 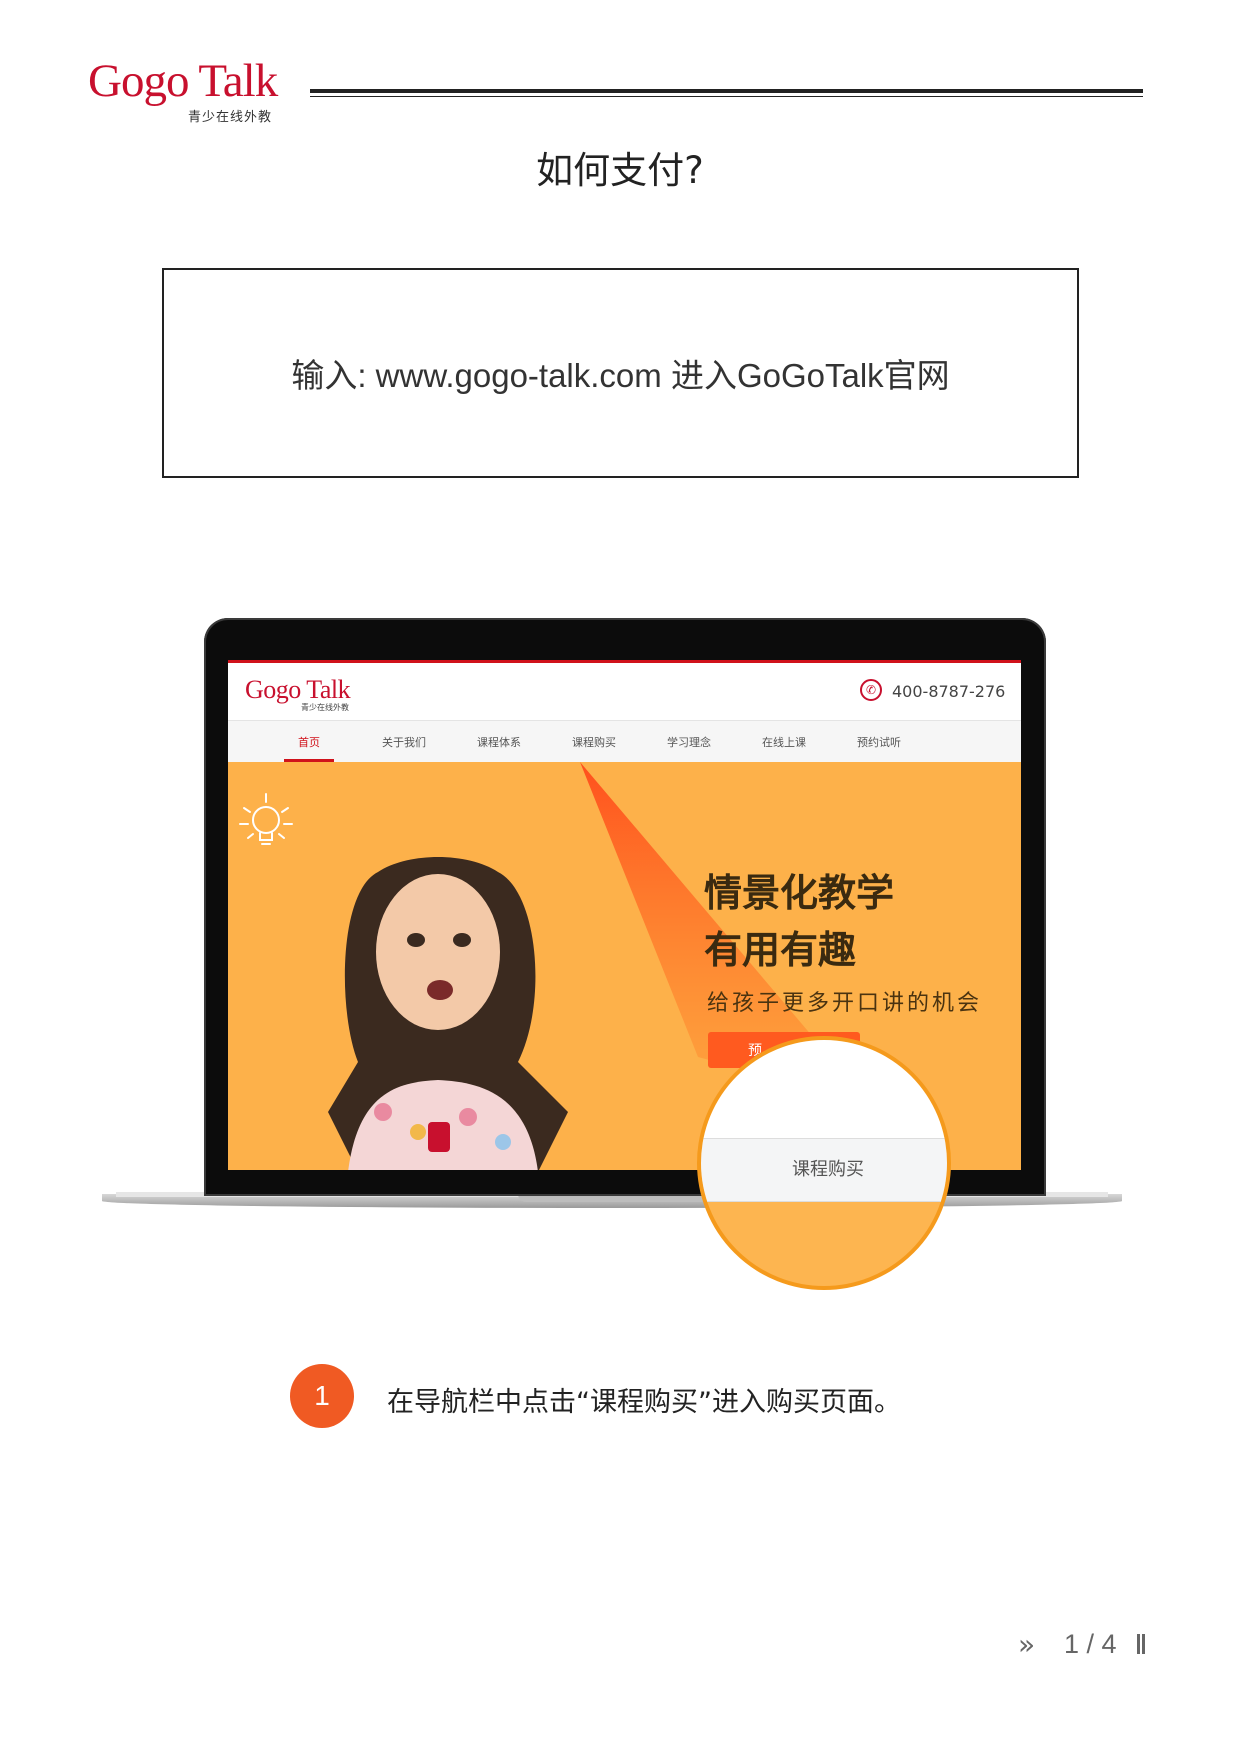 What do you see at coordinates (620, 375) in the screenshot?
I see `instruction-text: 输入: www.gogo-talk.com 进入GoGoTalk官网` at bounding box center [620, 375].